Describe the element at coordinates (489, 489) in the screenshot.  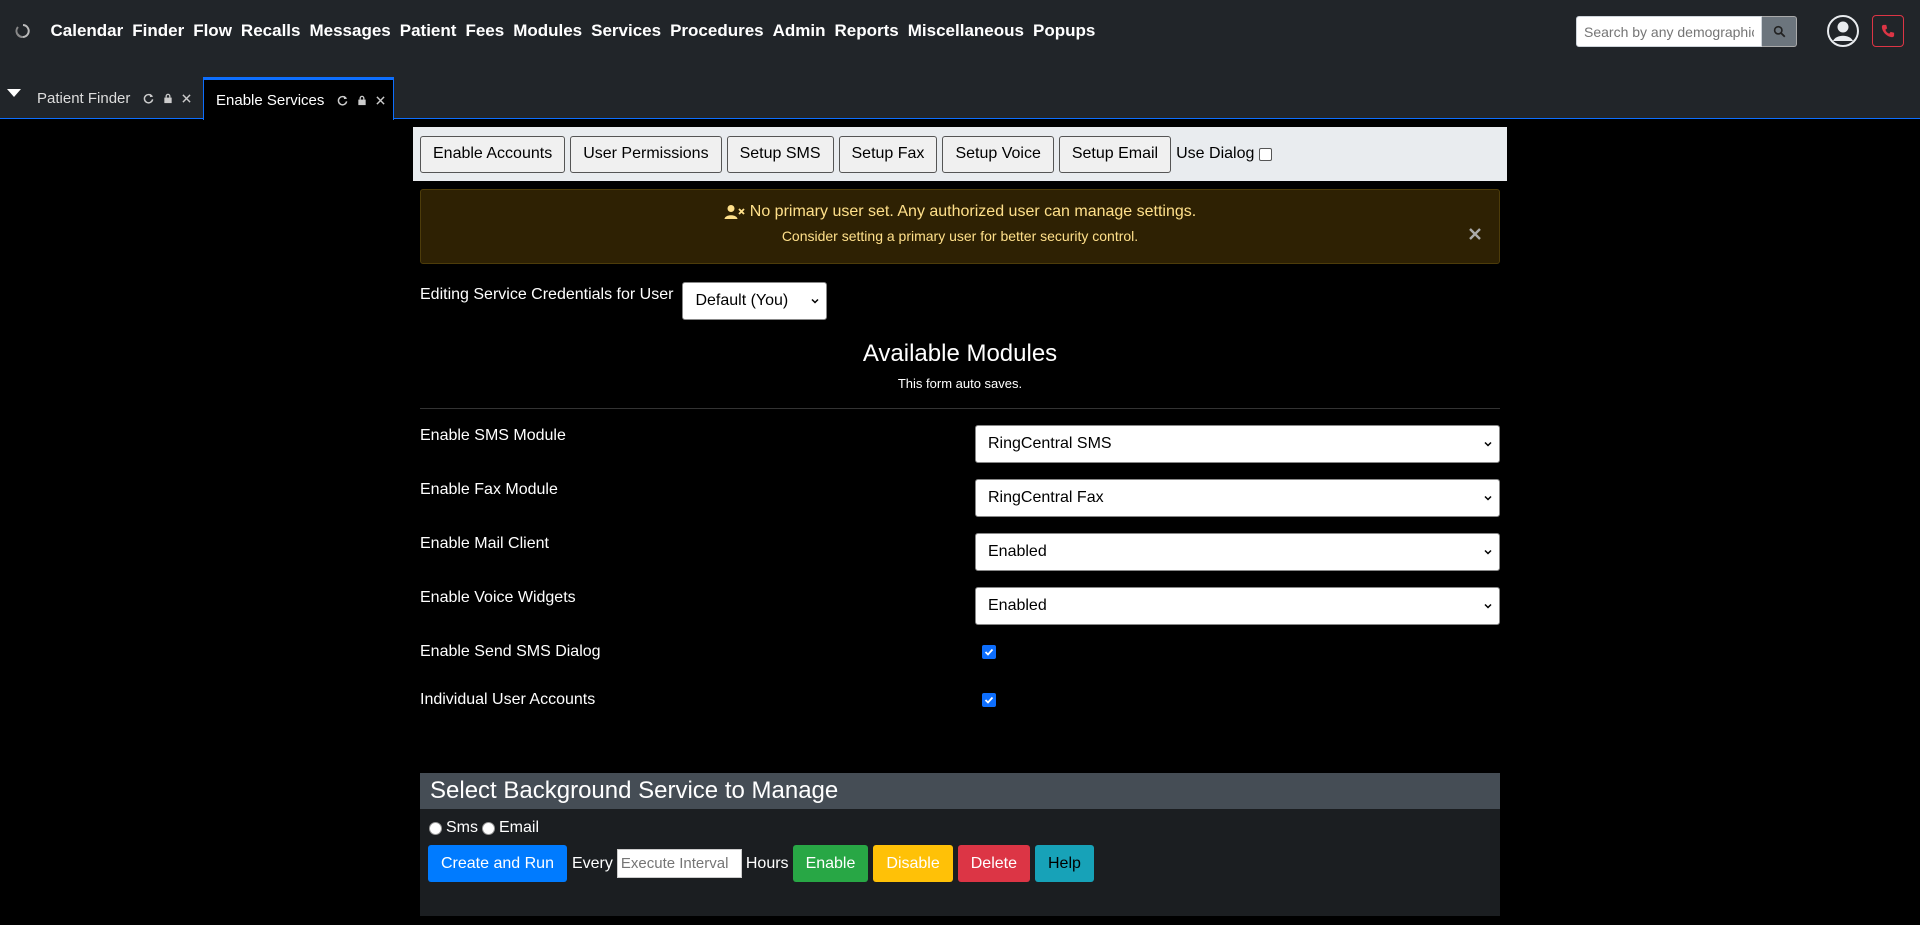
I see `fax-module-label: Enable Fax Module` at that location.